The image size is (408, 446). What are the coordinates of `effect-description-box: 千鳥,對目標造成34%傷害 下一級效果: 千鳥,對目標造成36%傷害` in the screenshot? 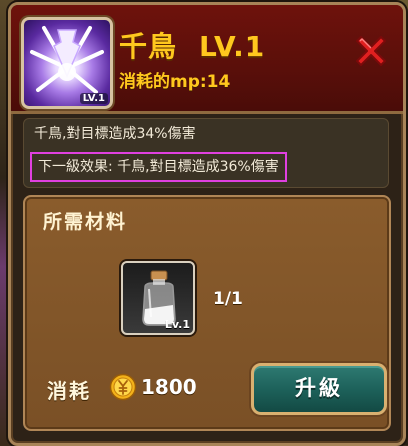 It's located at (206, 153).